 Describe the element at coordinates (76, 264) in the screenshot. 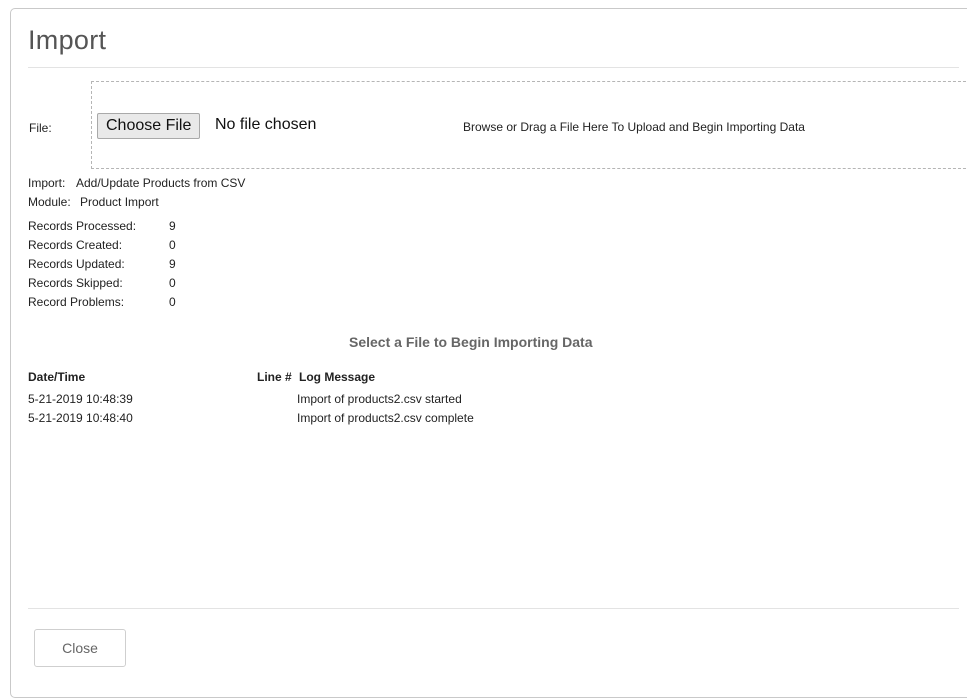

I see `stat-label: Records Updated:` at that location.